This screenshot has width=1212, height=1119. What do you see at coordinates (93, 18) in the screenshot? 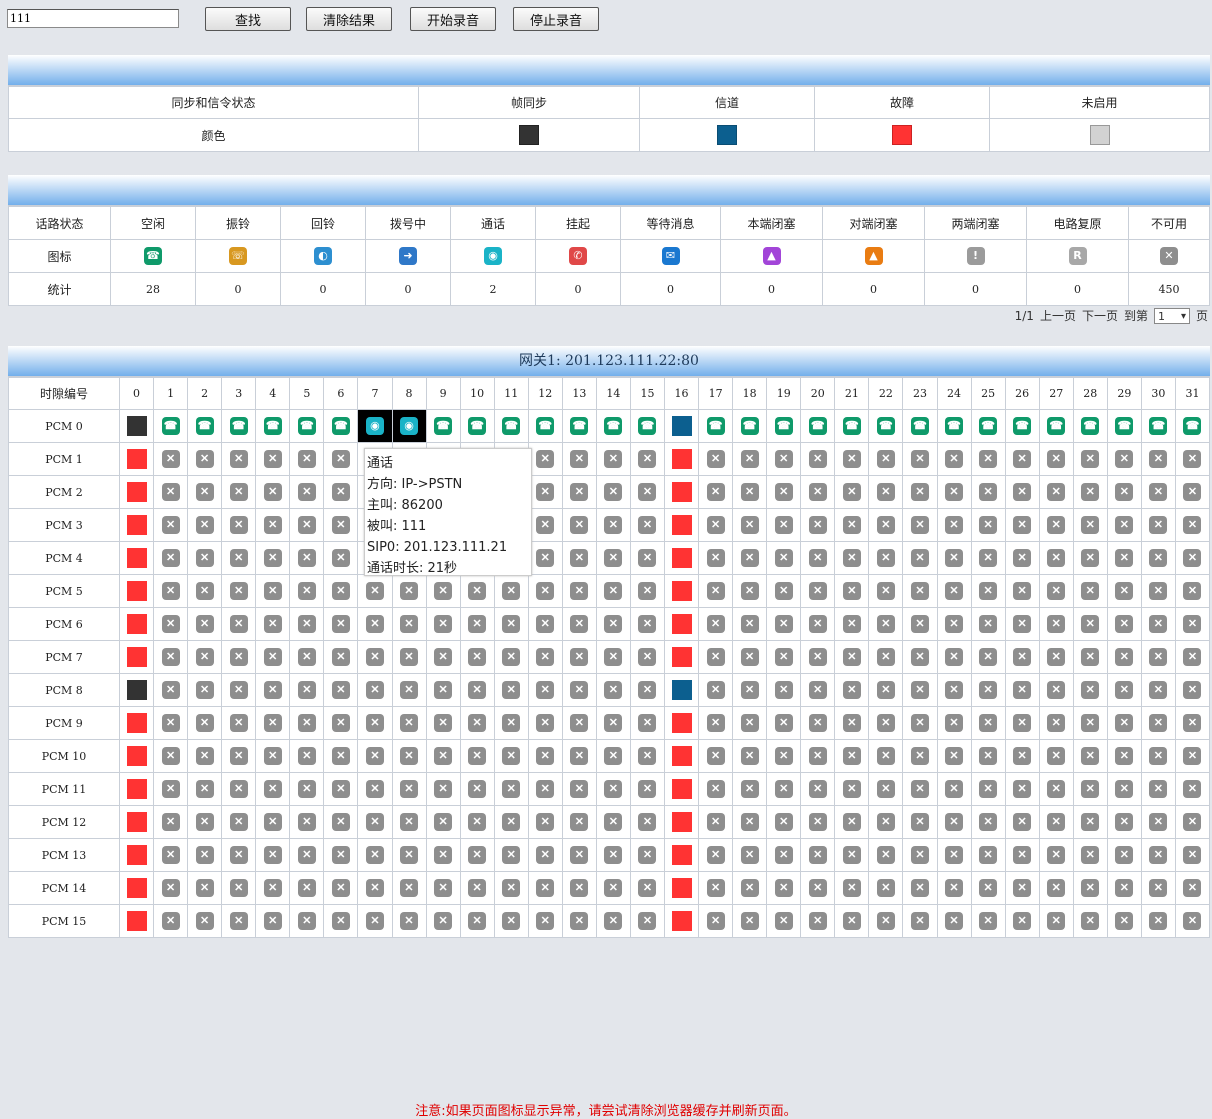
I see `search-input` at bounding box center [93, 18].